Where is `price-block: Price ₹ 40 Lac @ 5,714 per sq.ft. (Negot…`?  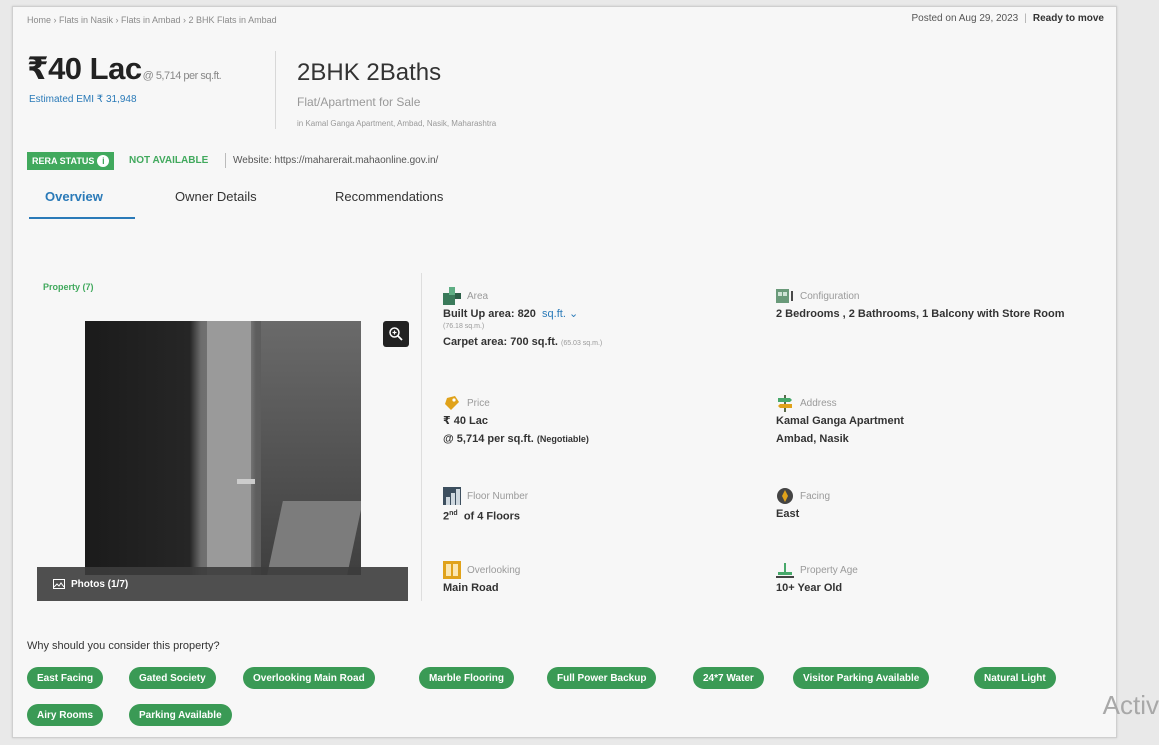 price-block: Price ₹ 40 Lac @ 5,714 per sq.ft. (Negot… is located at coordinates (516, 421).